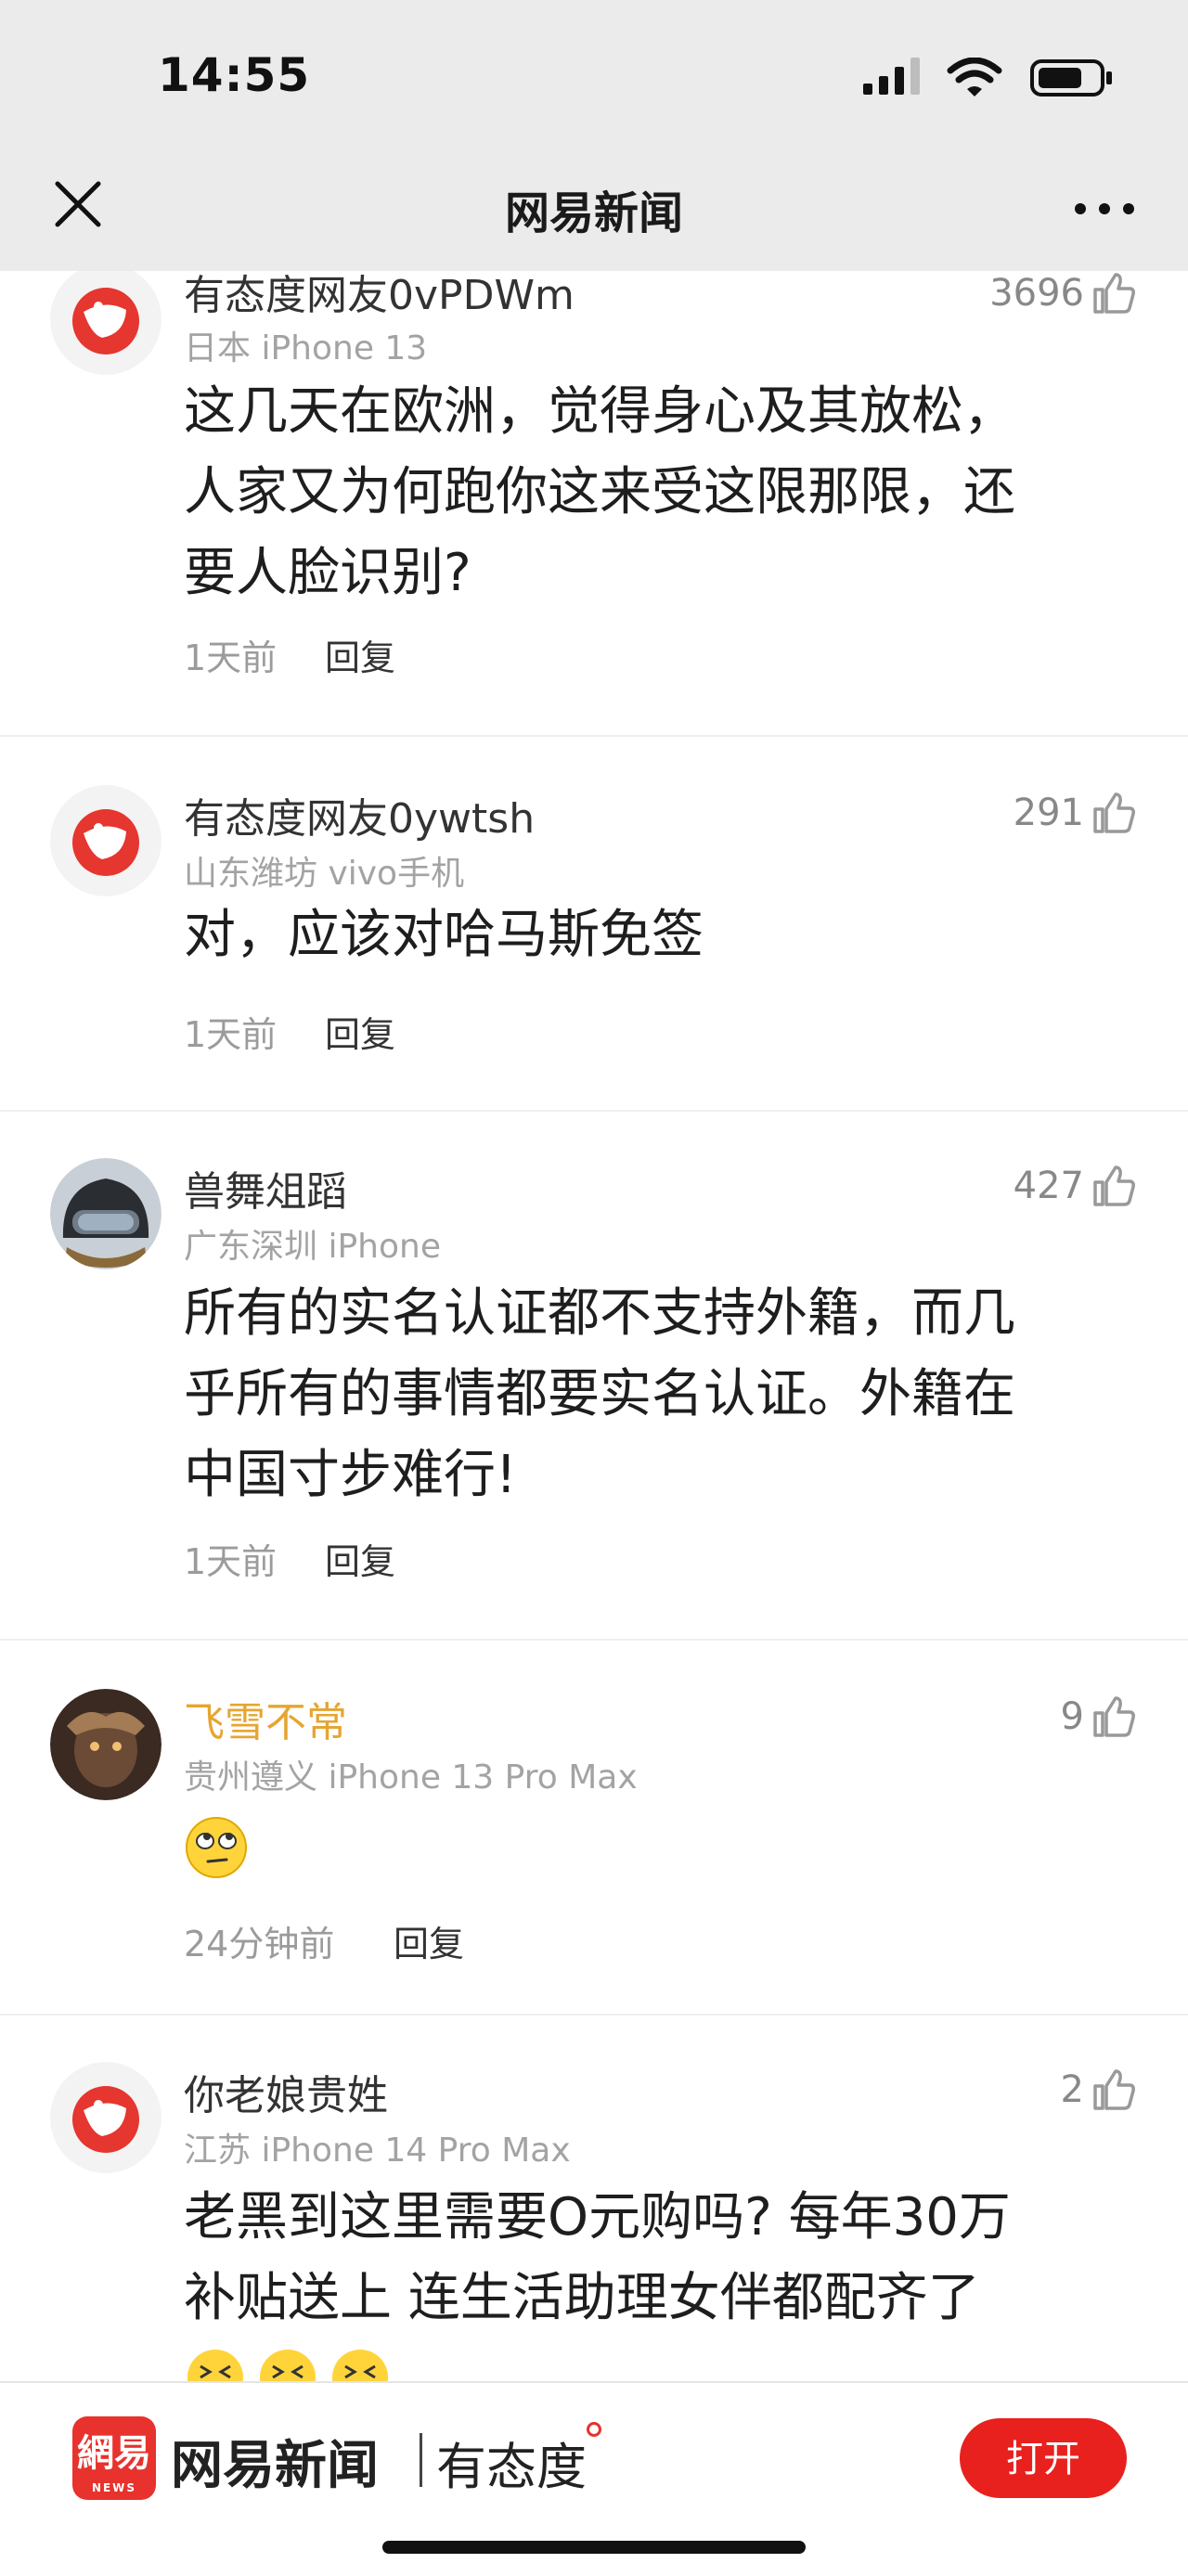 The height and width of the screenshot is (2576, 1188). Describe the element at coordinates (312, 1247) in the screenshot. I see `comment-device: 广东深圳 iPhone` at that location.